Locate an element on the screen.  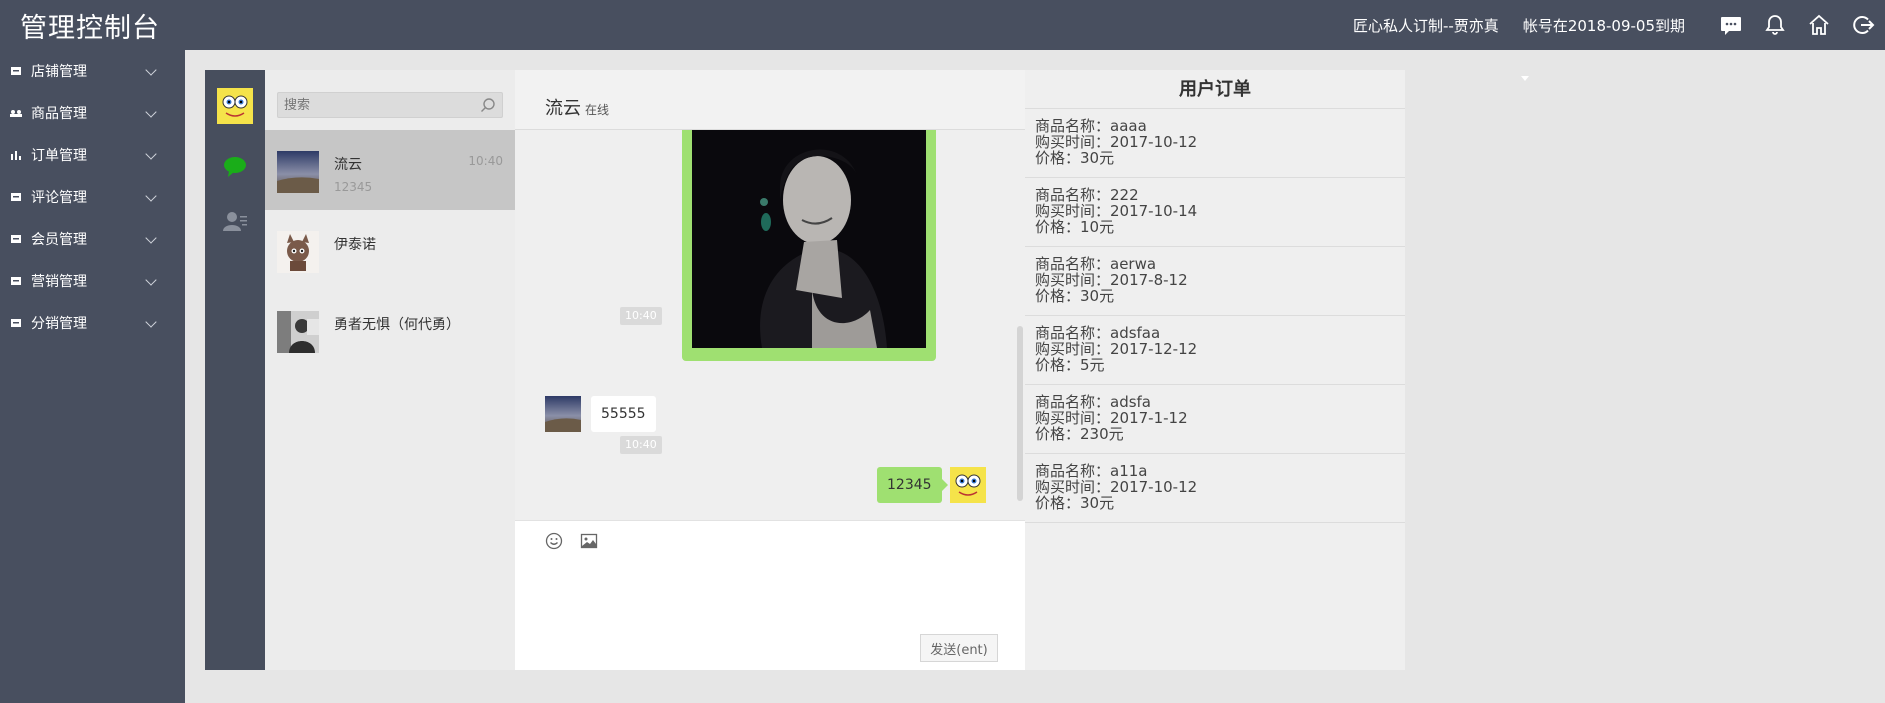
order-purchase-time: 购买时间：2017-12-12 is located at coordinates (1116, 349).